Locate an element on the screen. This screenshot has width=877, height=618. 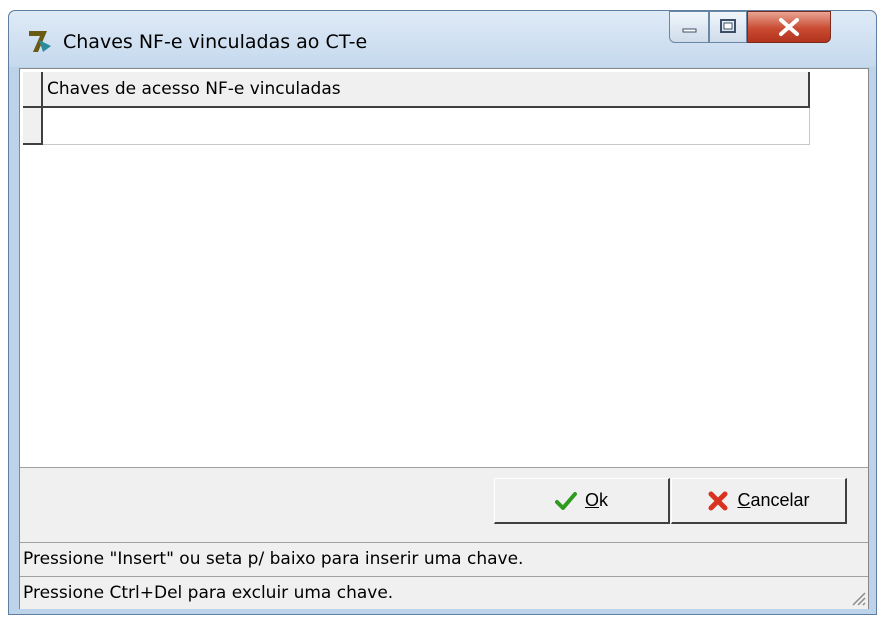
ok-button: Ok is located at coordinates (582, 501).